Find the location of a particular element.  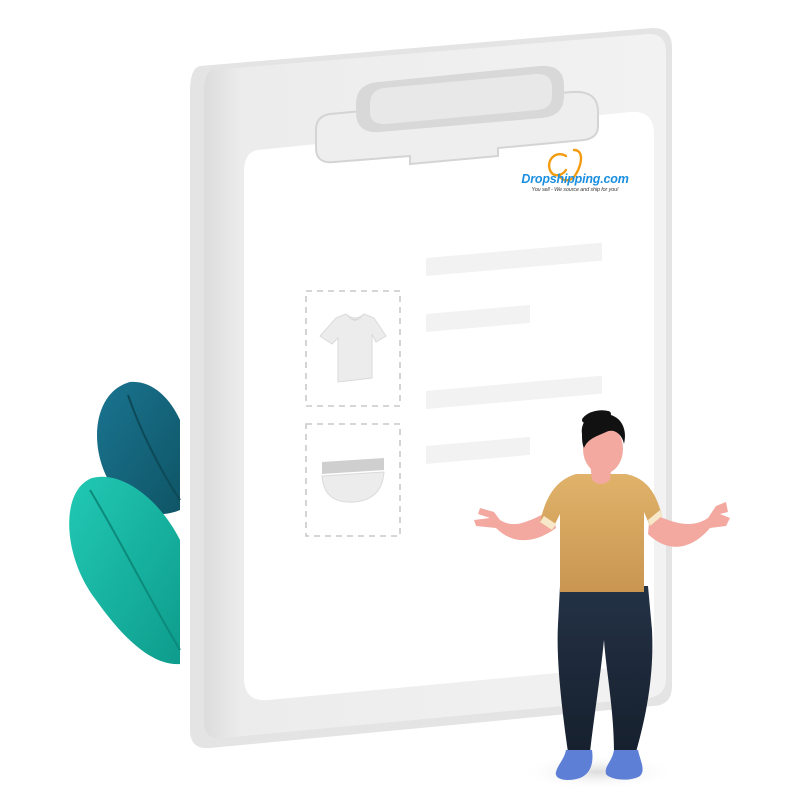

brand-name: Dropshipping.com is located at coordinates (575, 179).